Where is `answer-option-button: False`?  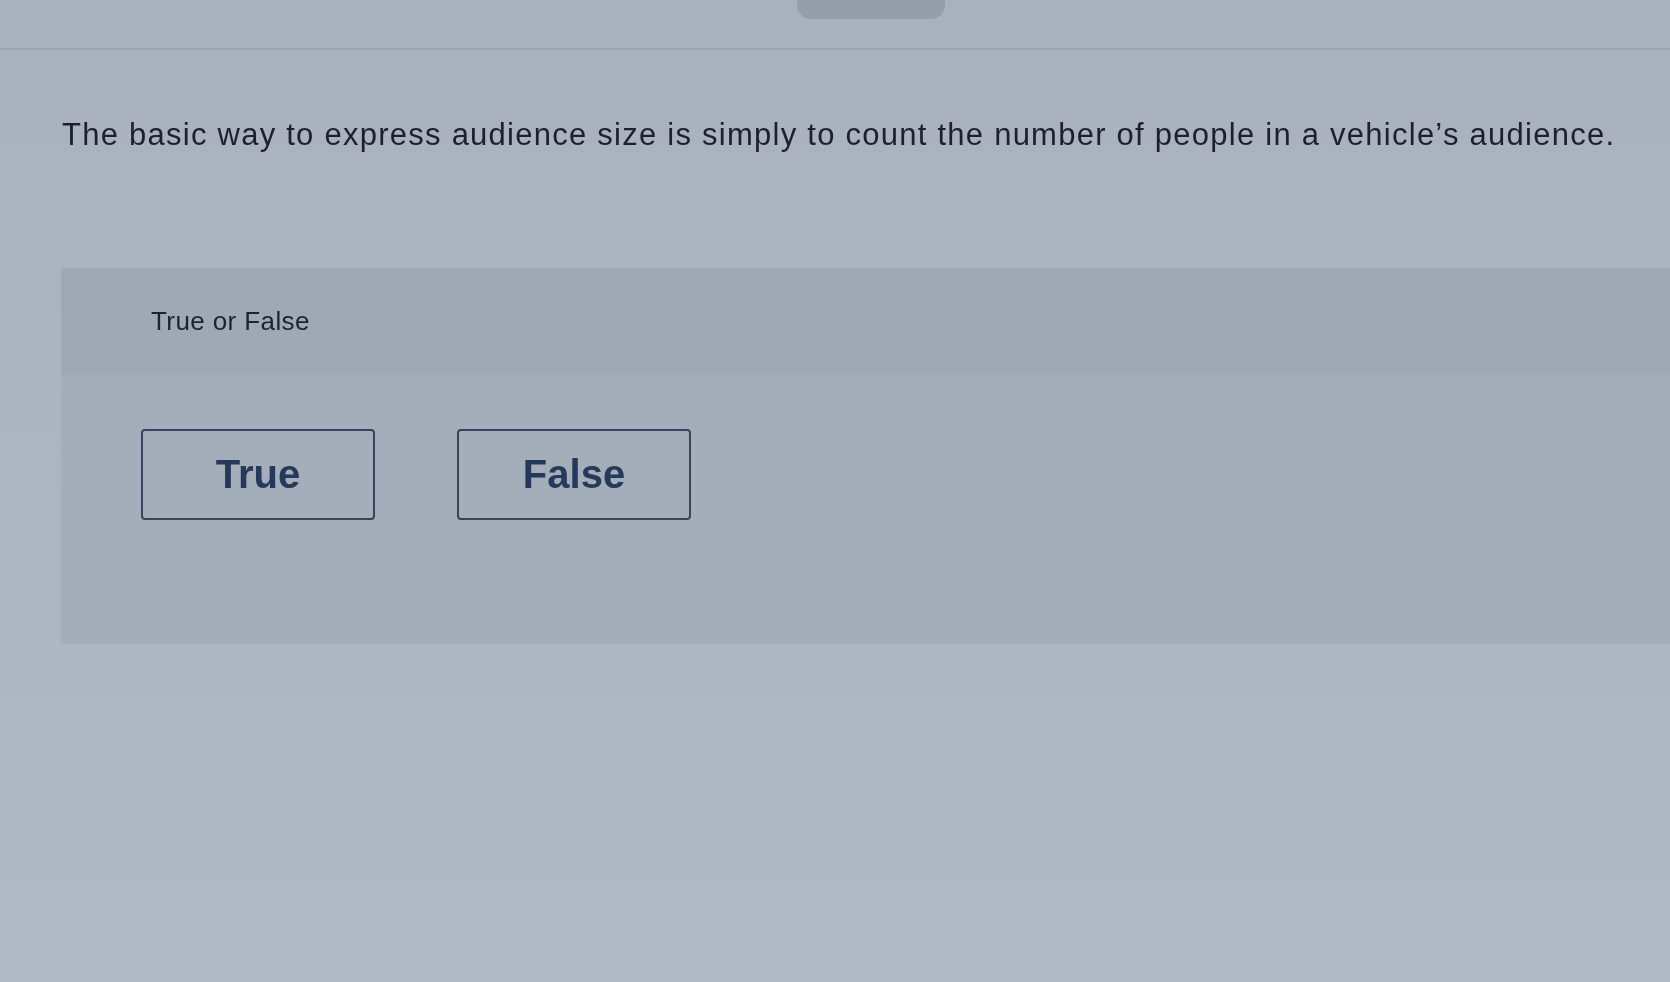
answer-option-button: False is located at coordinates (574, 474).